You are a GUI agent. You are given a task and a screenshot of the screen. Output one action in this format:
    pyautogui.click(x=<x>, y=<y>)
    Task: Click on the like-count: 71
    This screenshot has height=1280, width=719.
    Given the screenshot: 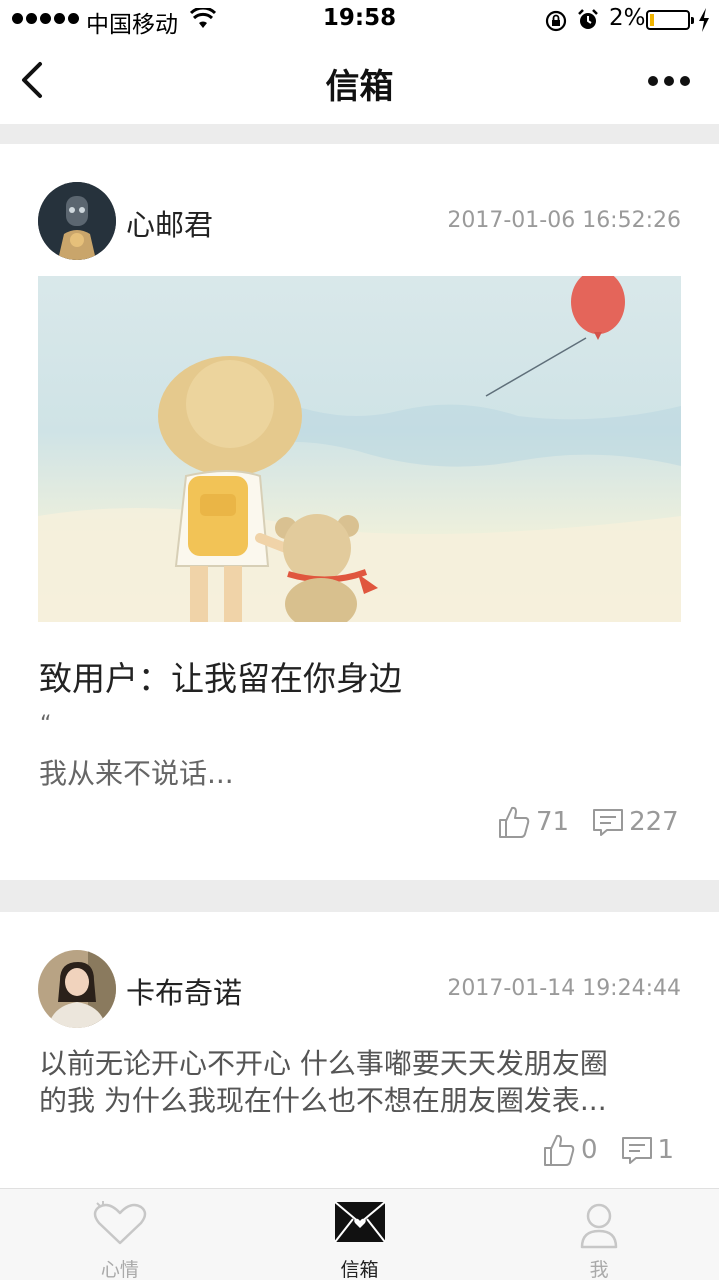 What is the action you would take?
    pyautogui.click(x=553, y=822)
    